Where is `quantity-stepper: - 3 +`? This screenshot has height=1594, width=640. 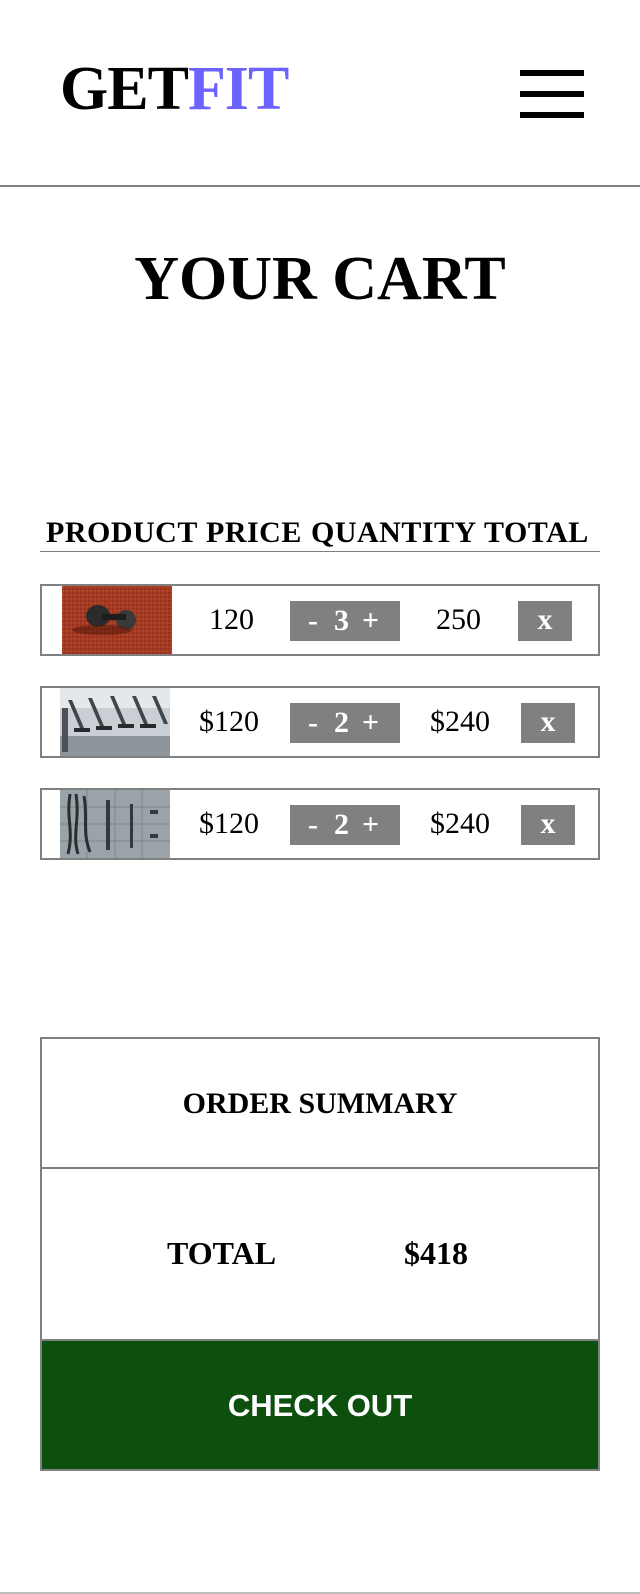
quantity-stepper: - 3 + is located at coordinates (345, 621).